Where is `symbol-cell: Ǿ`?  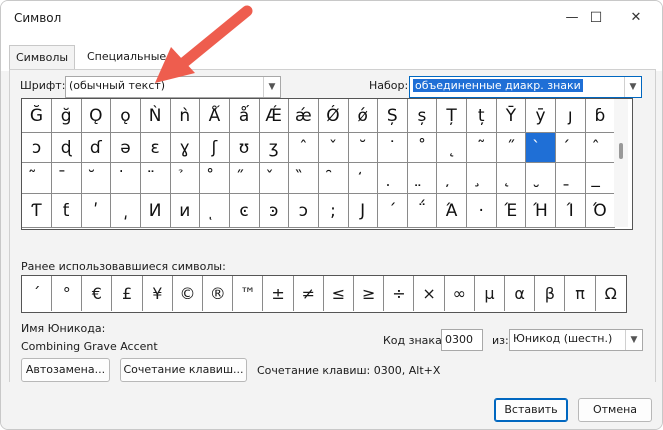
symbol-cell: Ǿ is located at coordinates (333, 116).